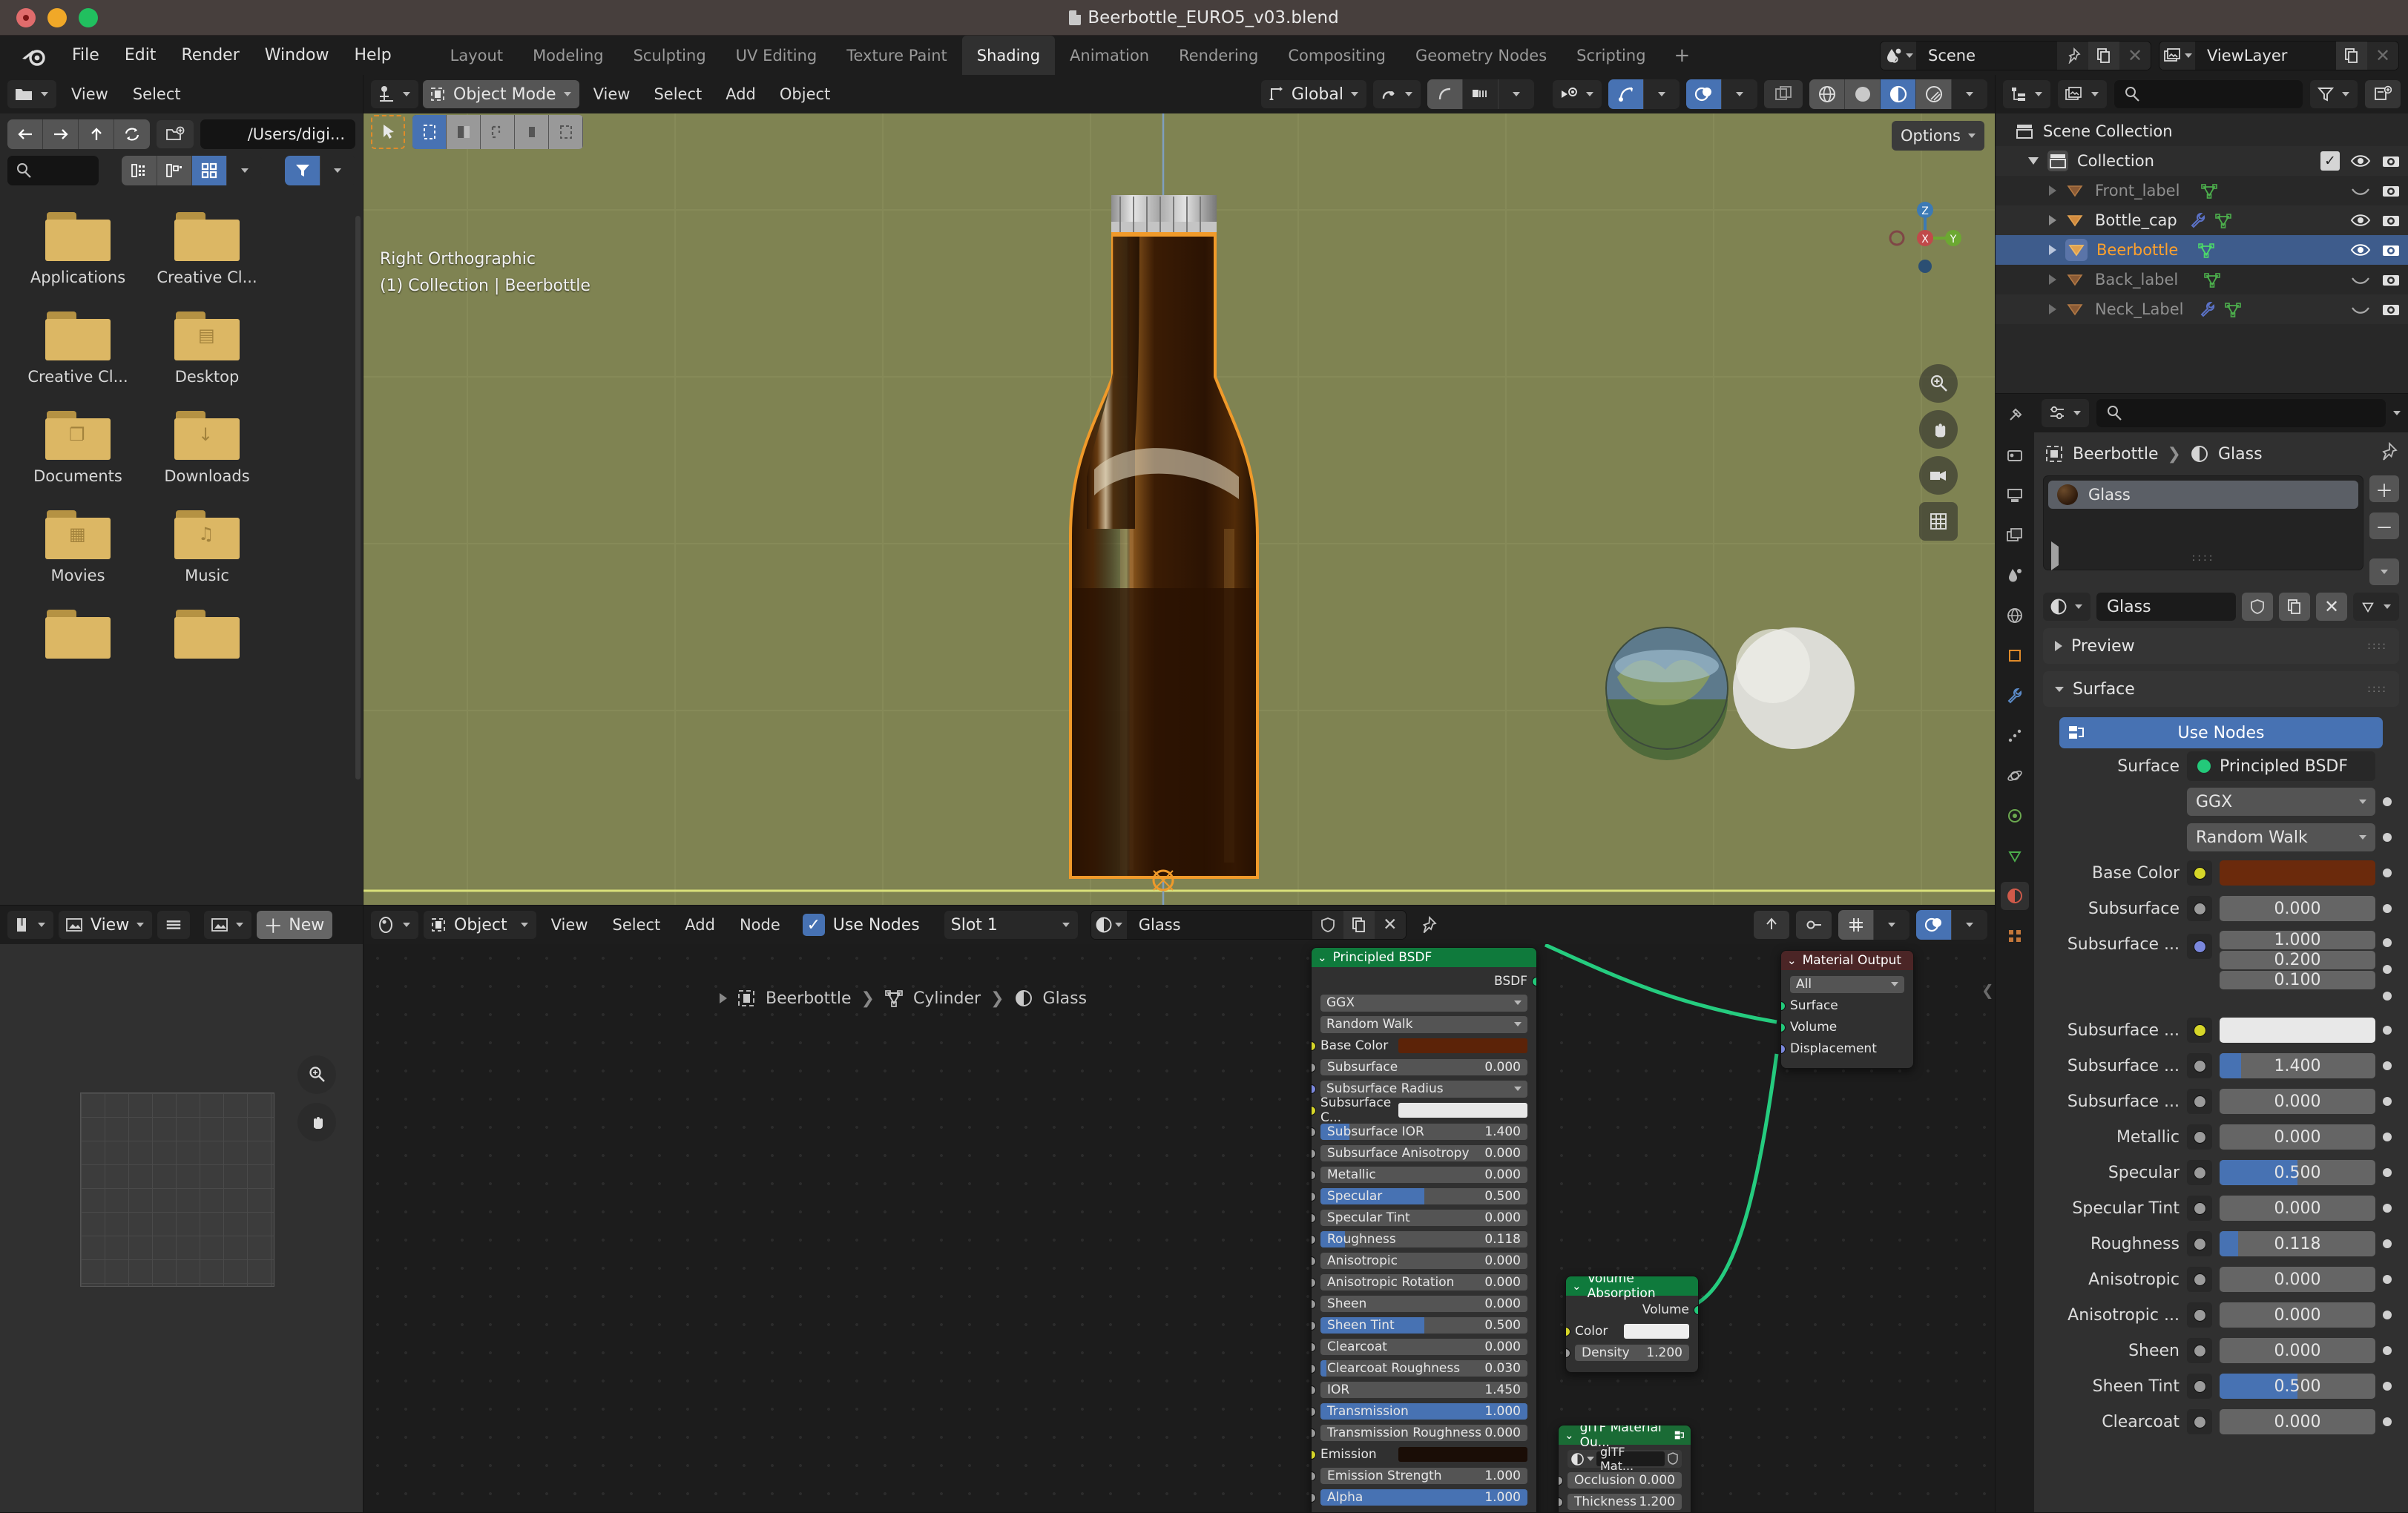  Describe the element at coordinates (2015, 896) in the screenshot. I see `tab-material` at that location.